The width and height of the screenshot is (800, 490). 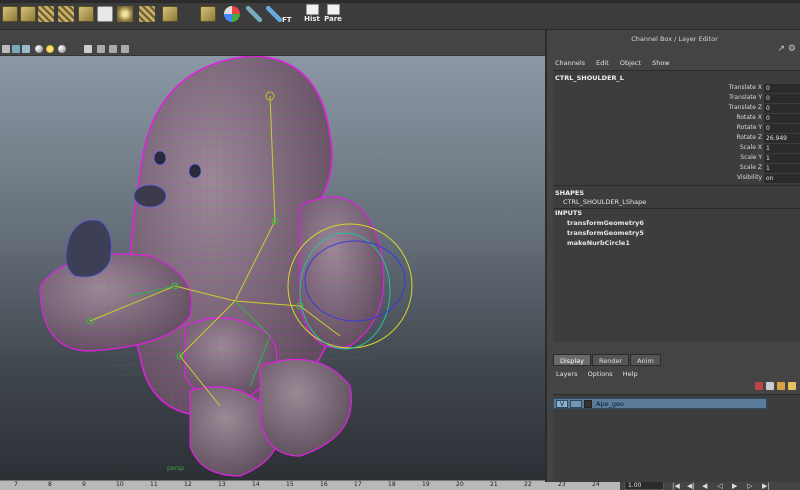 What do you see at coordinates (610, 404) in the screenshot?
I see `layer-name: Ape_geo` at bounding box center [610, 404].